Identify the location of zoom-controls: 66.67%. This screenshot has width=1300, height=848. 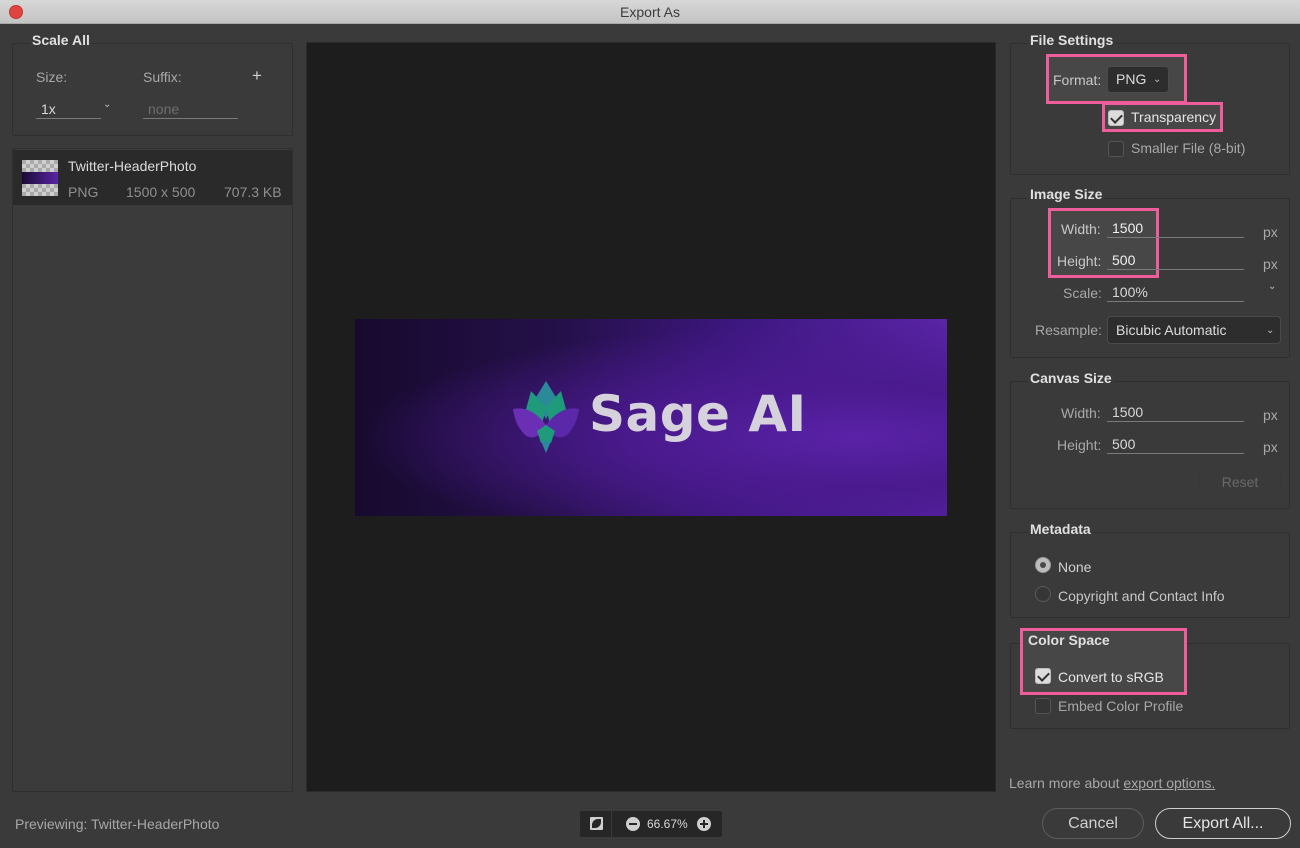
(651, 824).